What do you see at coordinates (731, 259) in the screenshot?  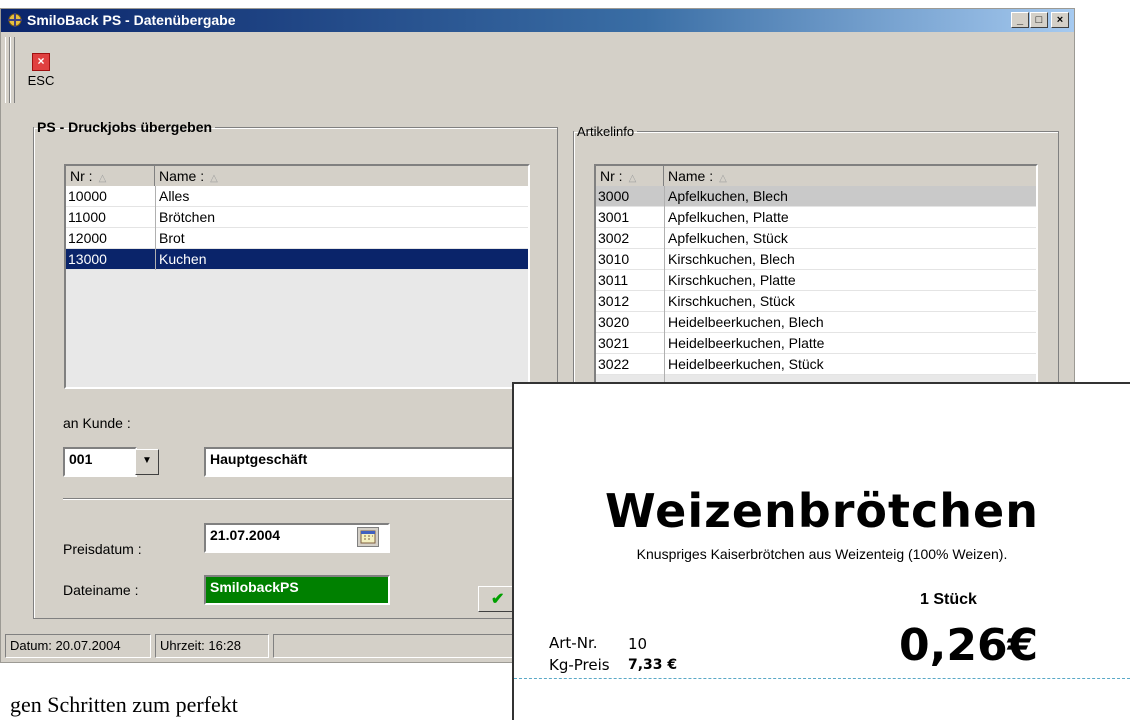 I see `item-name: Kirschkuchen, Blech` at bounding box center [731, 259].